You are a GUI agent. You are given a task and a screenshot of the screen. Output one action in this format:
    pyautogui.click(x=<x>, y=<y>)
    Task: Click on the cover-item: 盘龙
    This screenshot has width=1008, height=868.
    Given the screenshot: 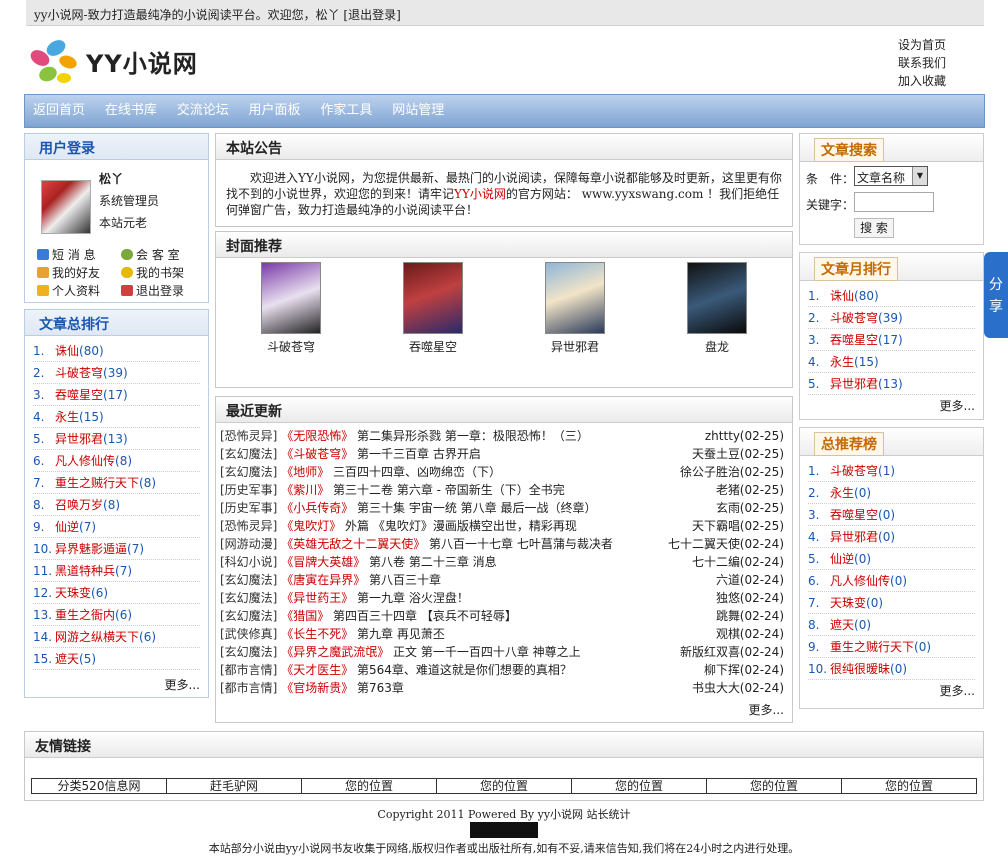 What is the action you would take?
    pyautogui.click(x=717, y=308)
    